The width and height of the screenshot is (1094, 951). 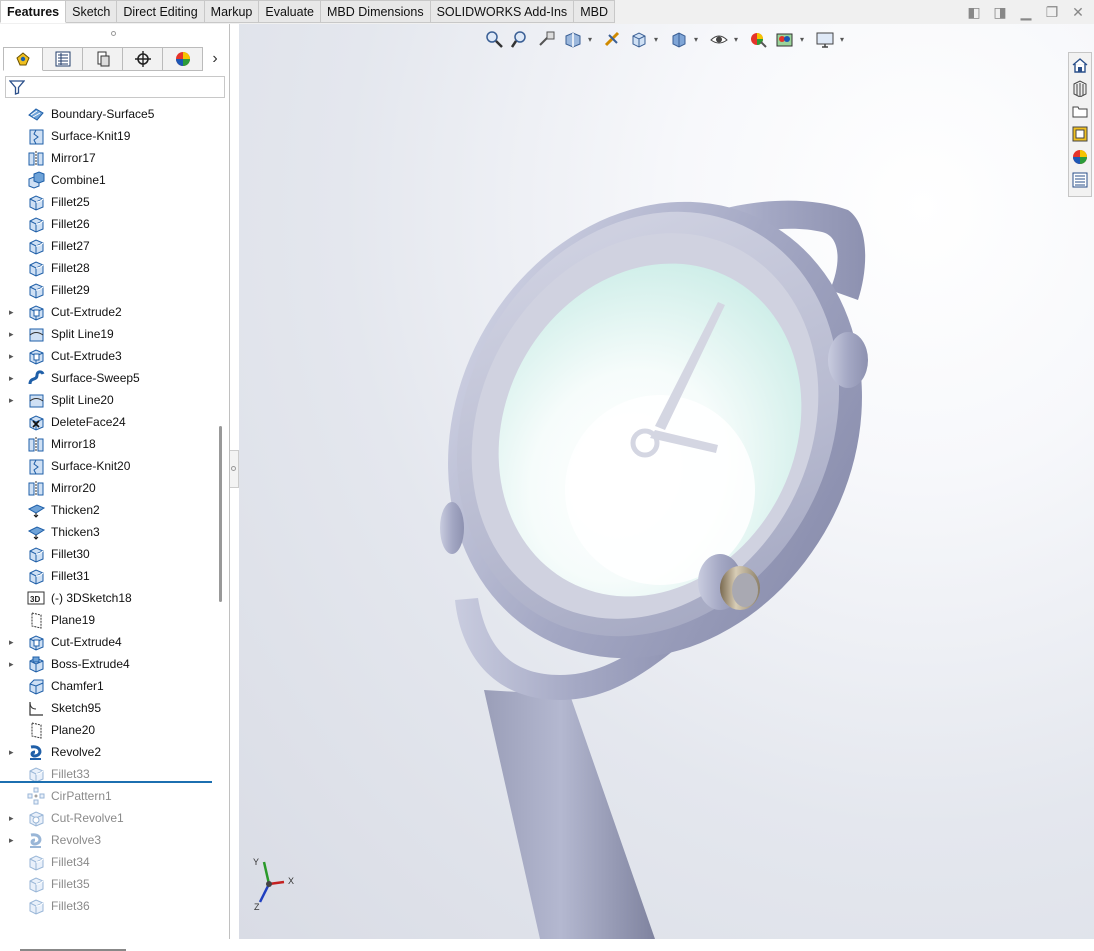 What do you see at coordinates (107, 312) in the screenshot?
I see `feature-tree-item: ▸ Cut-Extrude2` at bounding box center [107, 312].